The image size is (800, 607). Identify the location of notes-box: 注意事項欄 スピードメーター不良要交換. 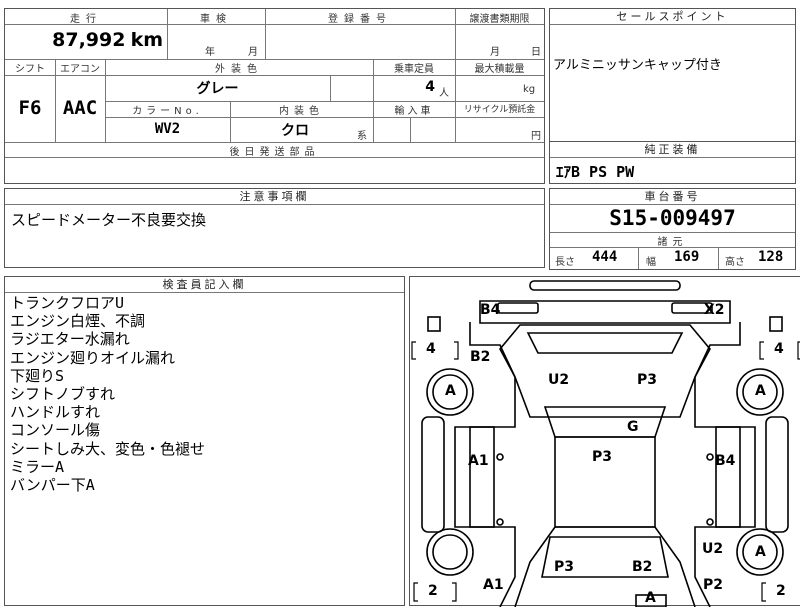
(274, 228).